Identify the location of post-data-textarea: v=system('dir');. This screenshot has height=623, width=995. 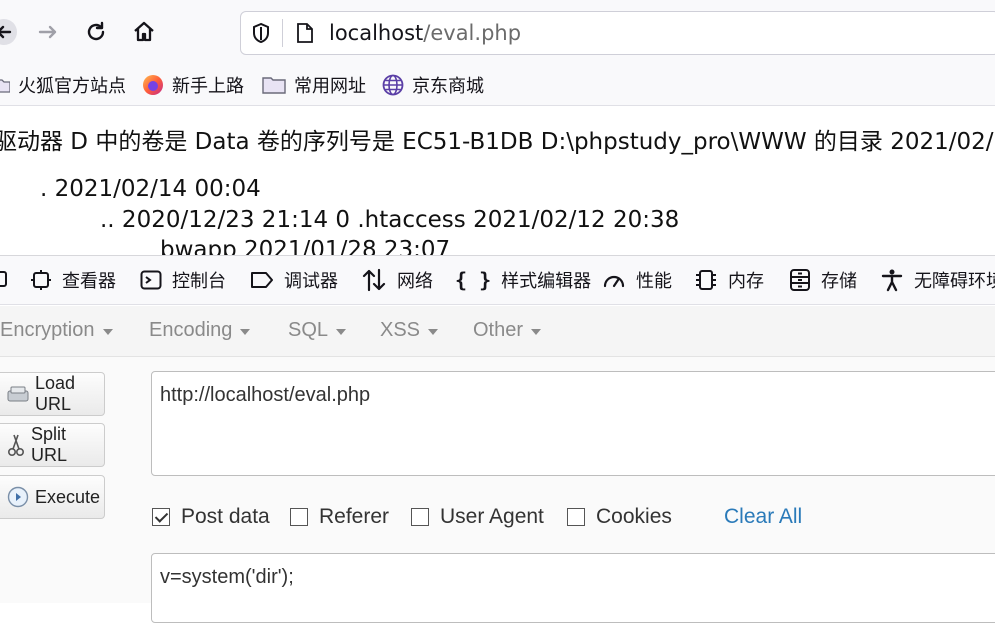
(573, 588).